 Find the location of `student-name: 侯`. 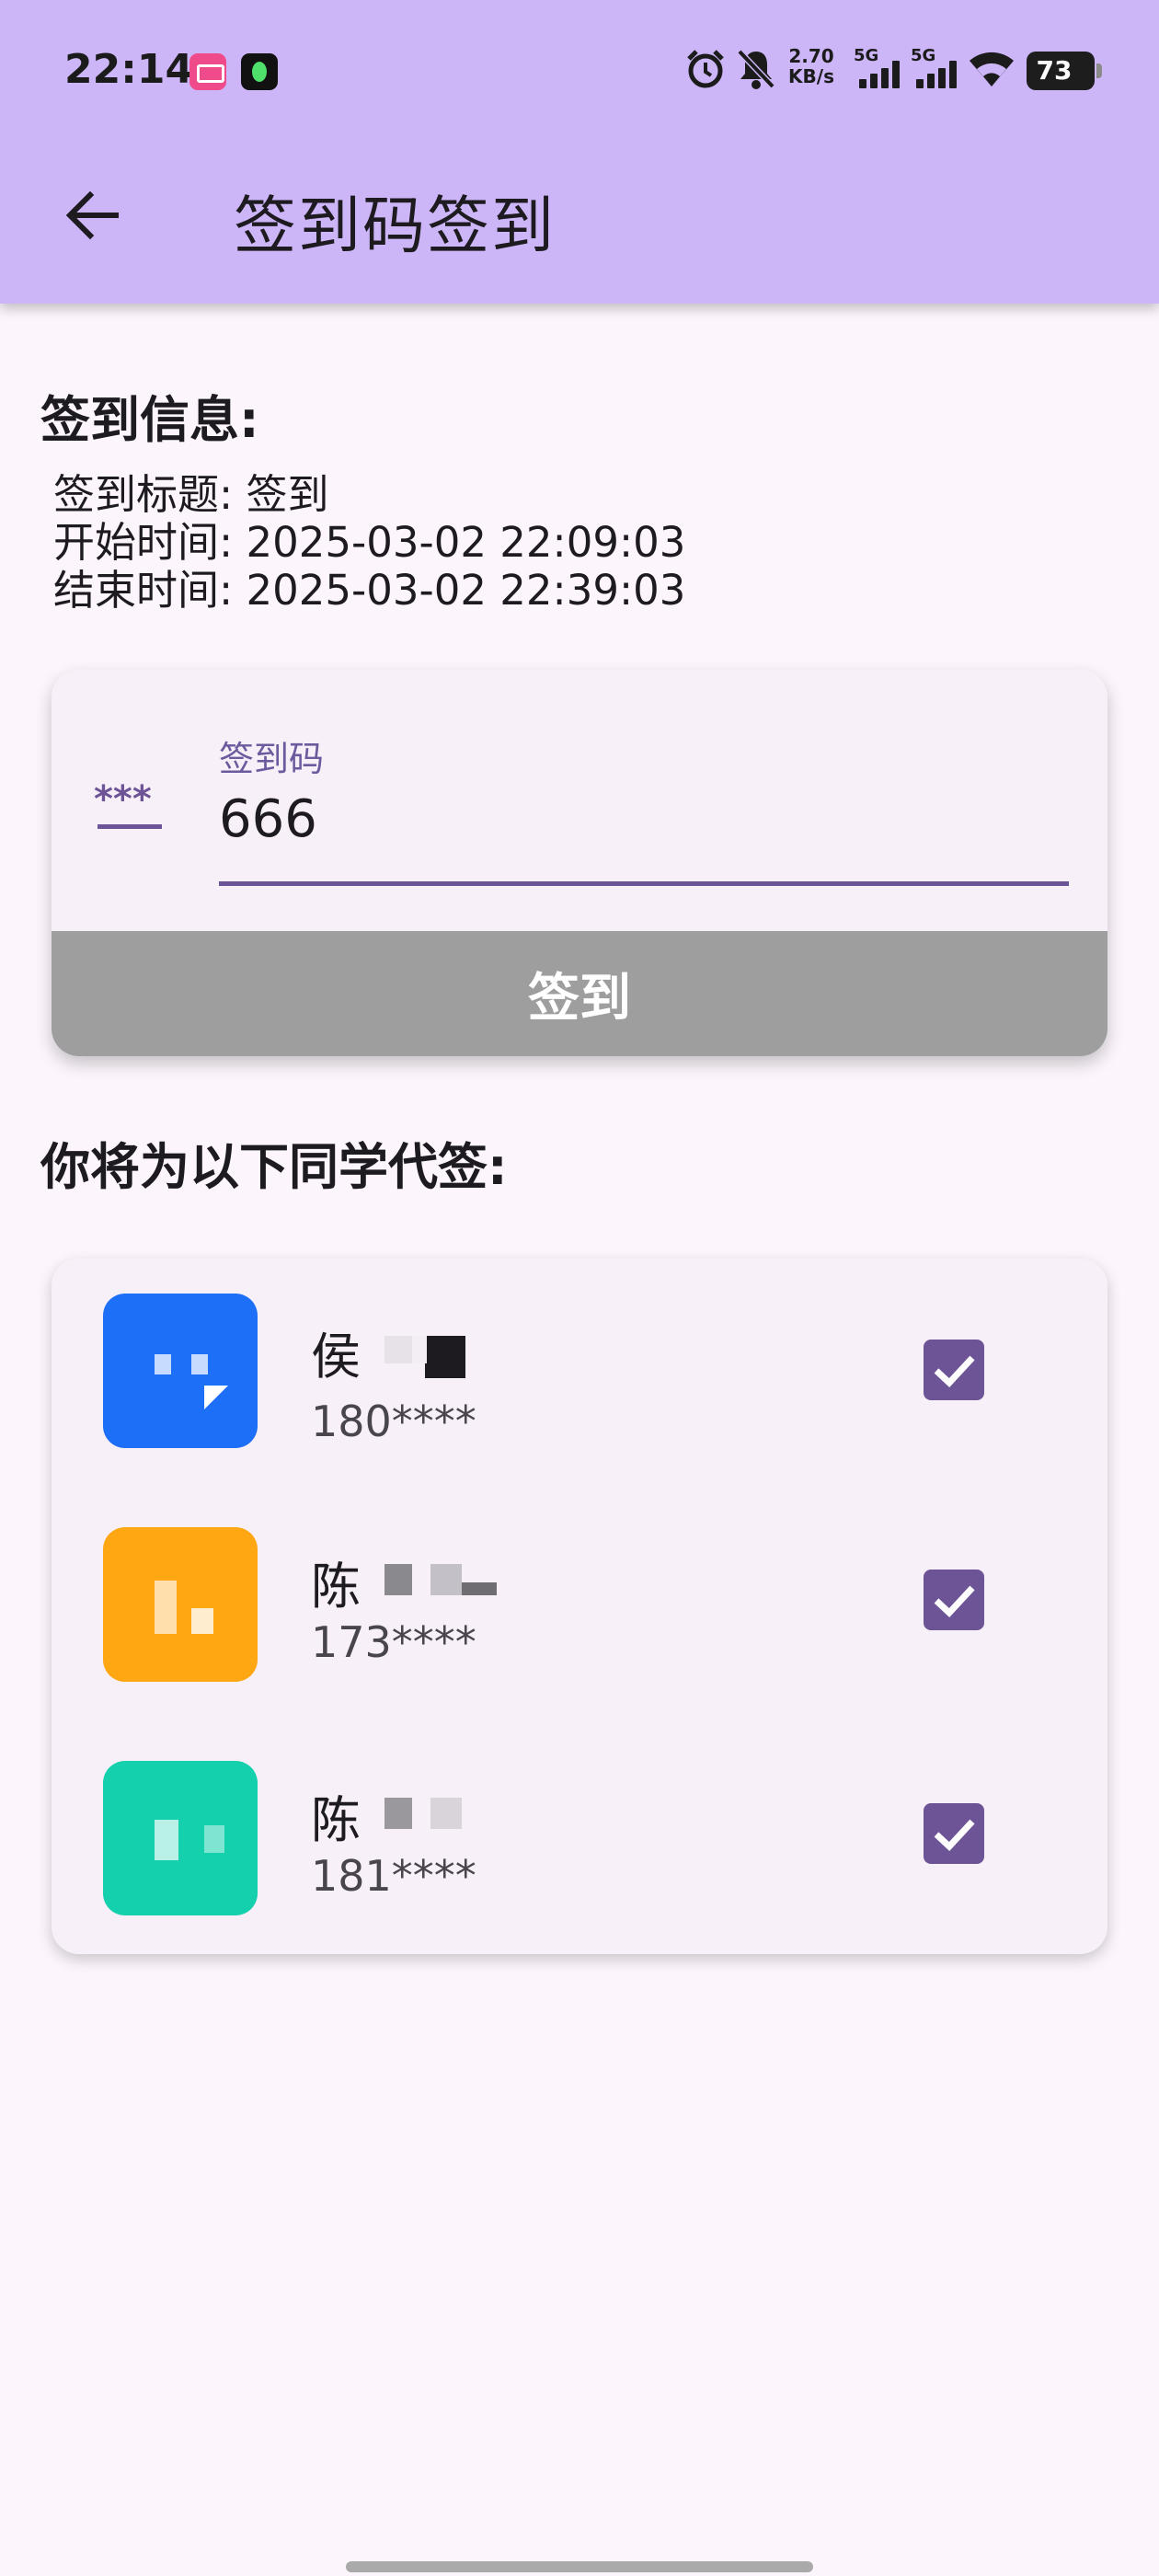

student-name: 侯 is located at coordinates (336, 1357).